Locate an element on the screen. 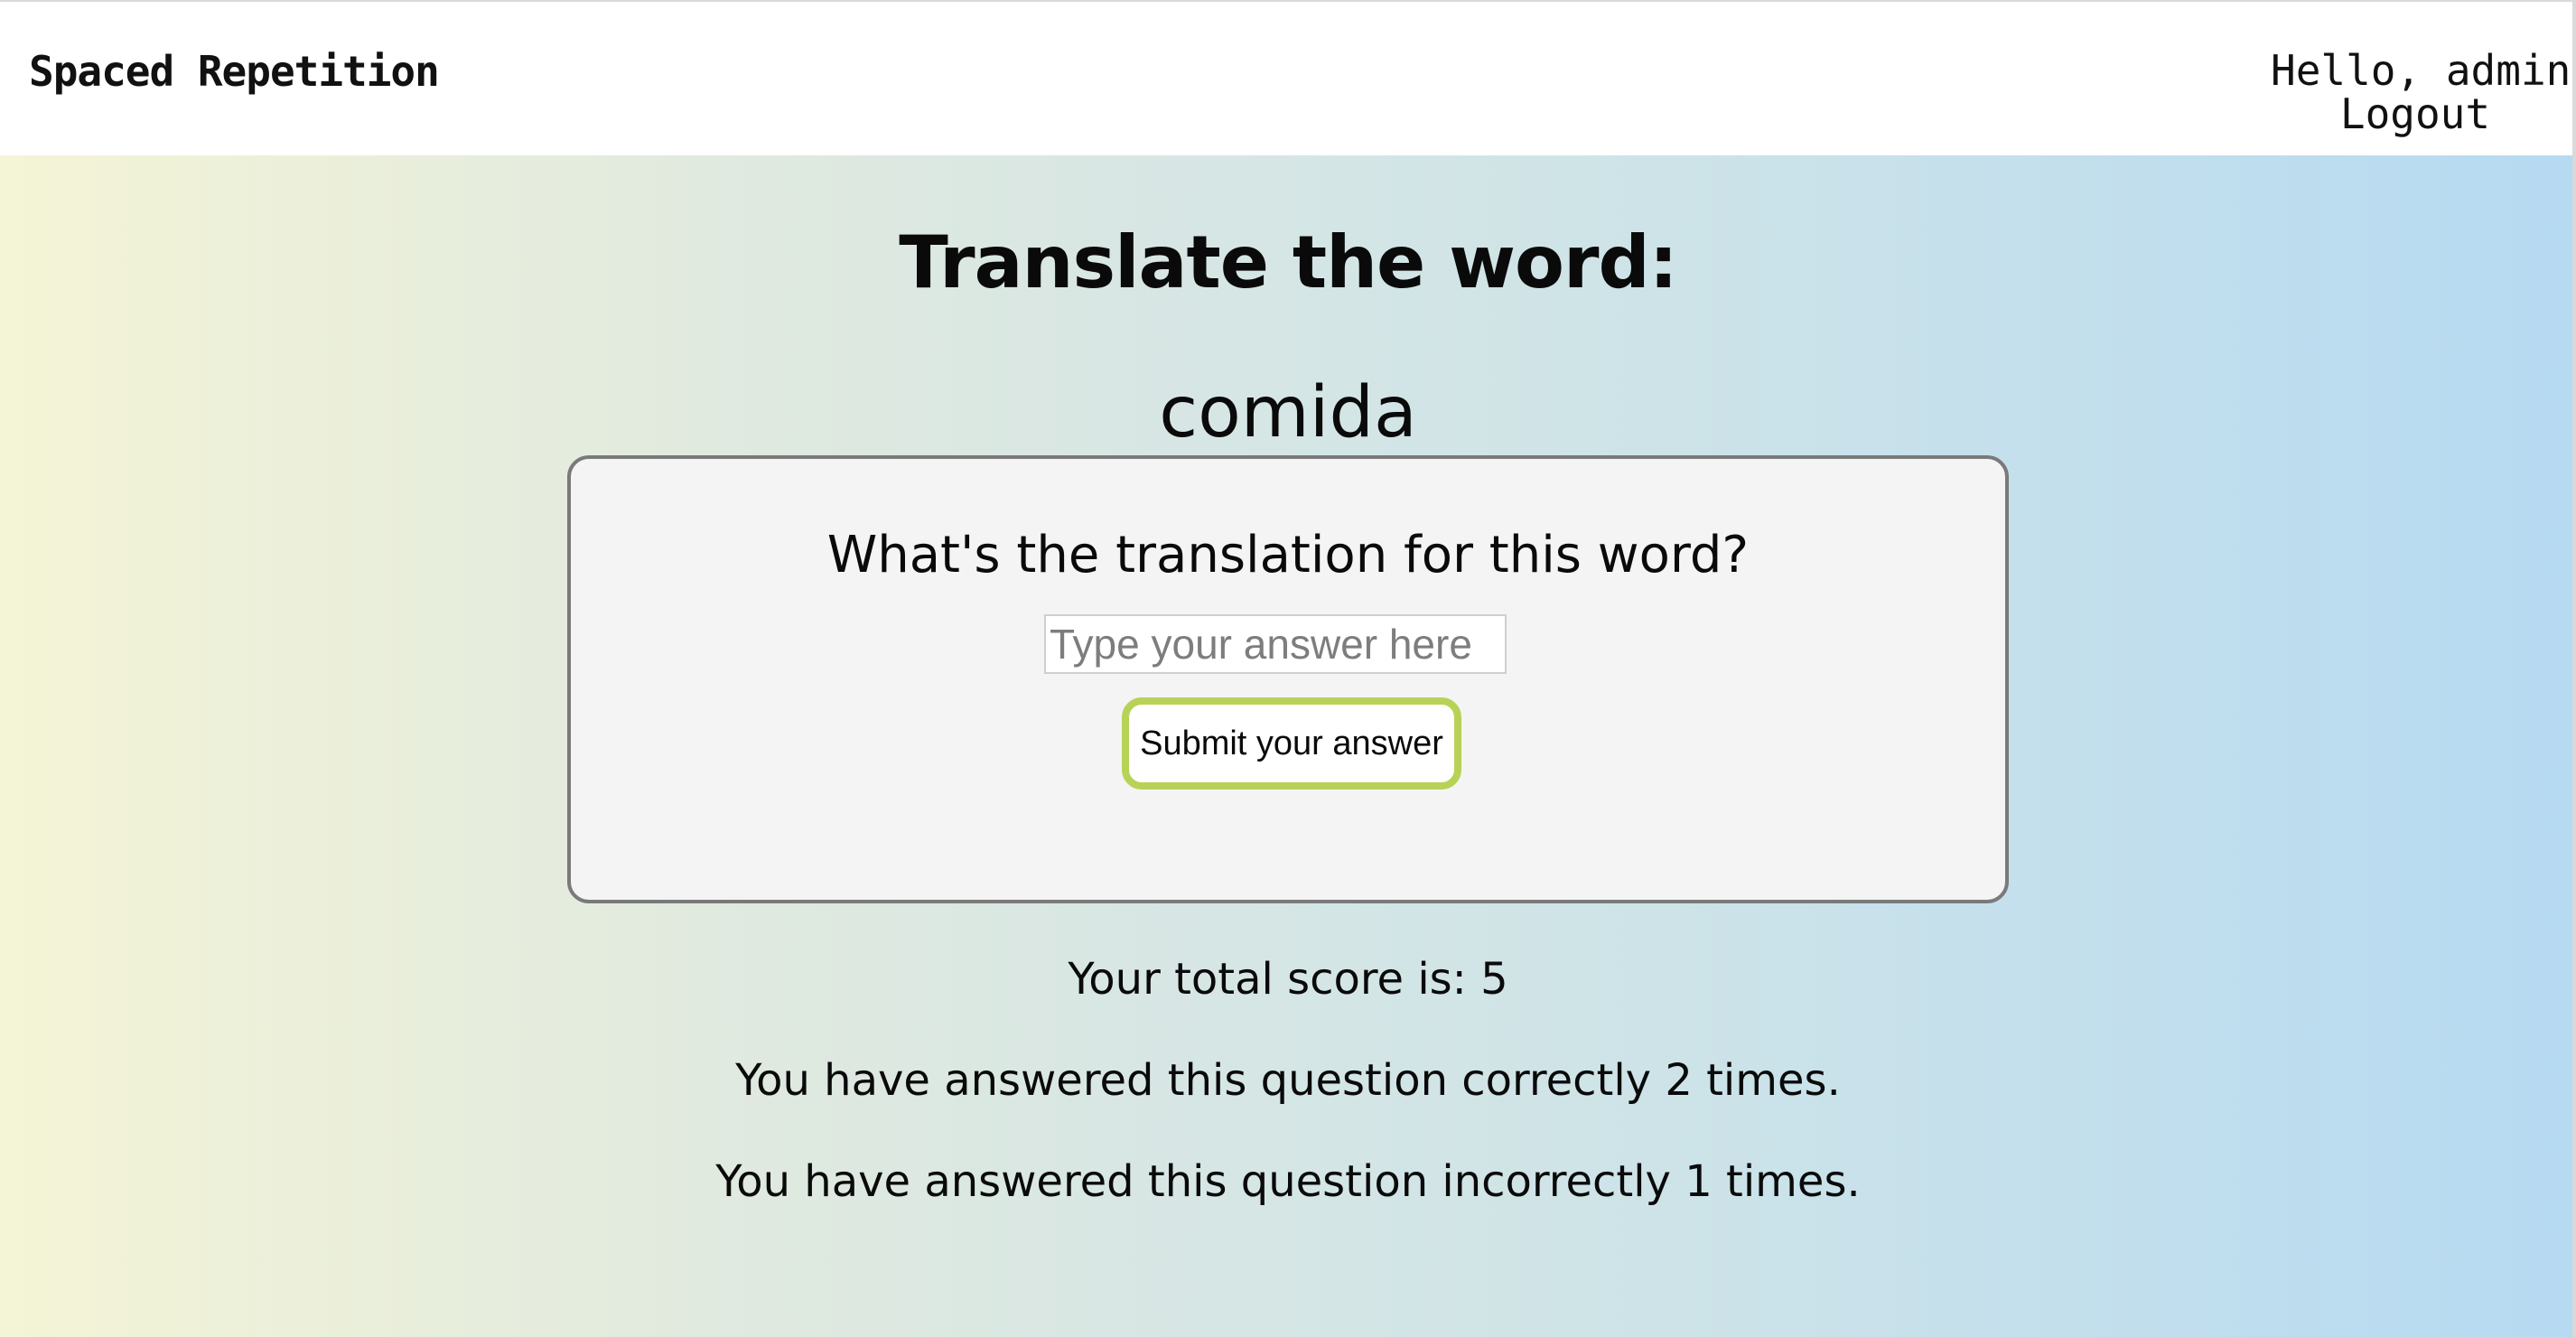 This screenshot has width=2576, height=1337. word-to-translate: comida is located at coordinates (1288, 412).